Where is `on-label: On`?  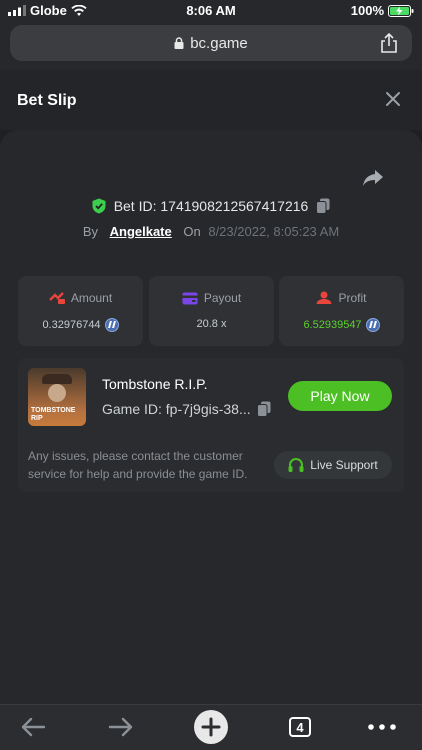
on-label: On is located at coordinates (192, 231).